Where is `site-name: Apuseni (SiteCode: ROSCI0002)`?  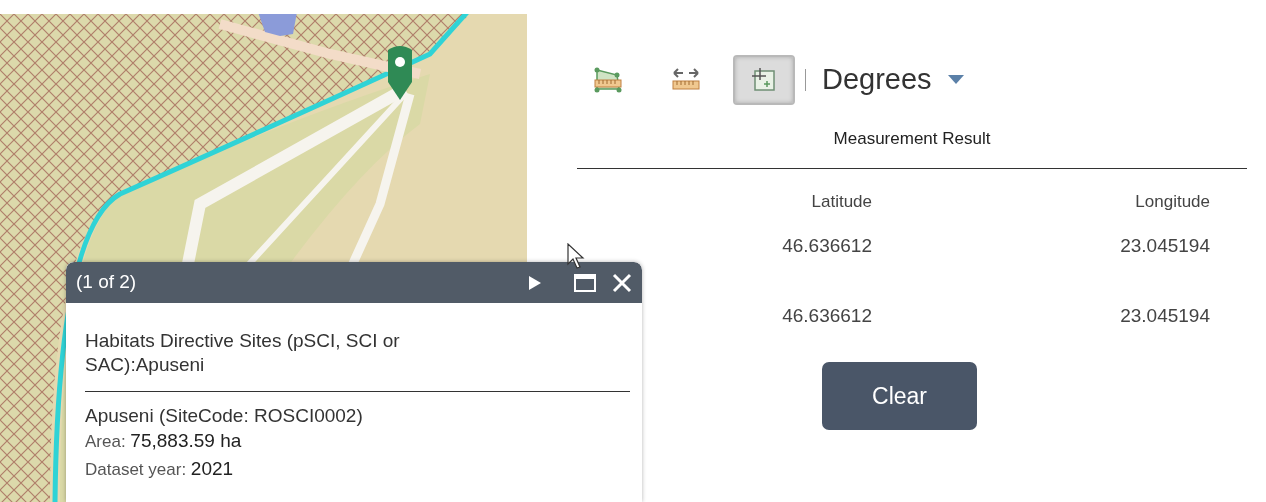
site-name: Apuseni (SiteCode: ROSCI0002) is located at coordinates (224, 415).